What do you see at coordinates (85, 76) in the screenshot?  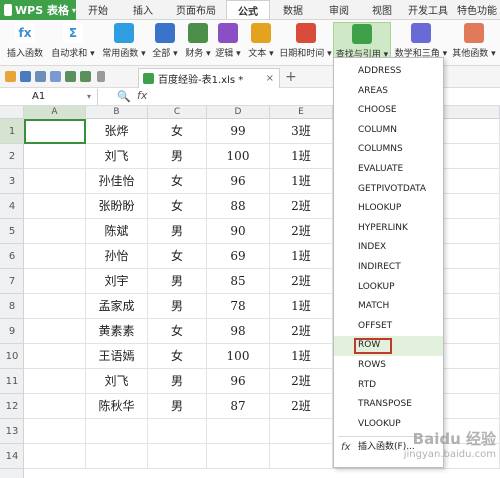 I see `redo-icon` at bounding box center [85, 76].